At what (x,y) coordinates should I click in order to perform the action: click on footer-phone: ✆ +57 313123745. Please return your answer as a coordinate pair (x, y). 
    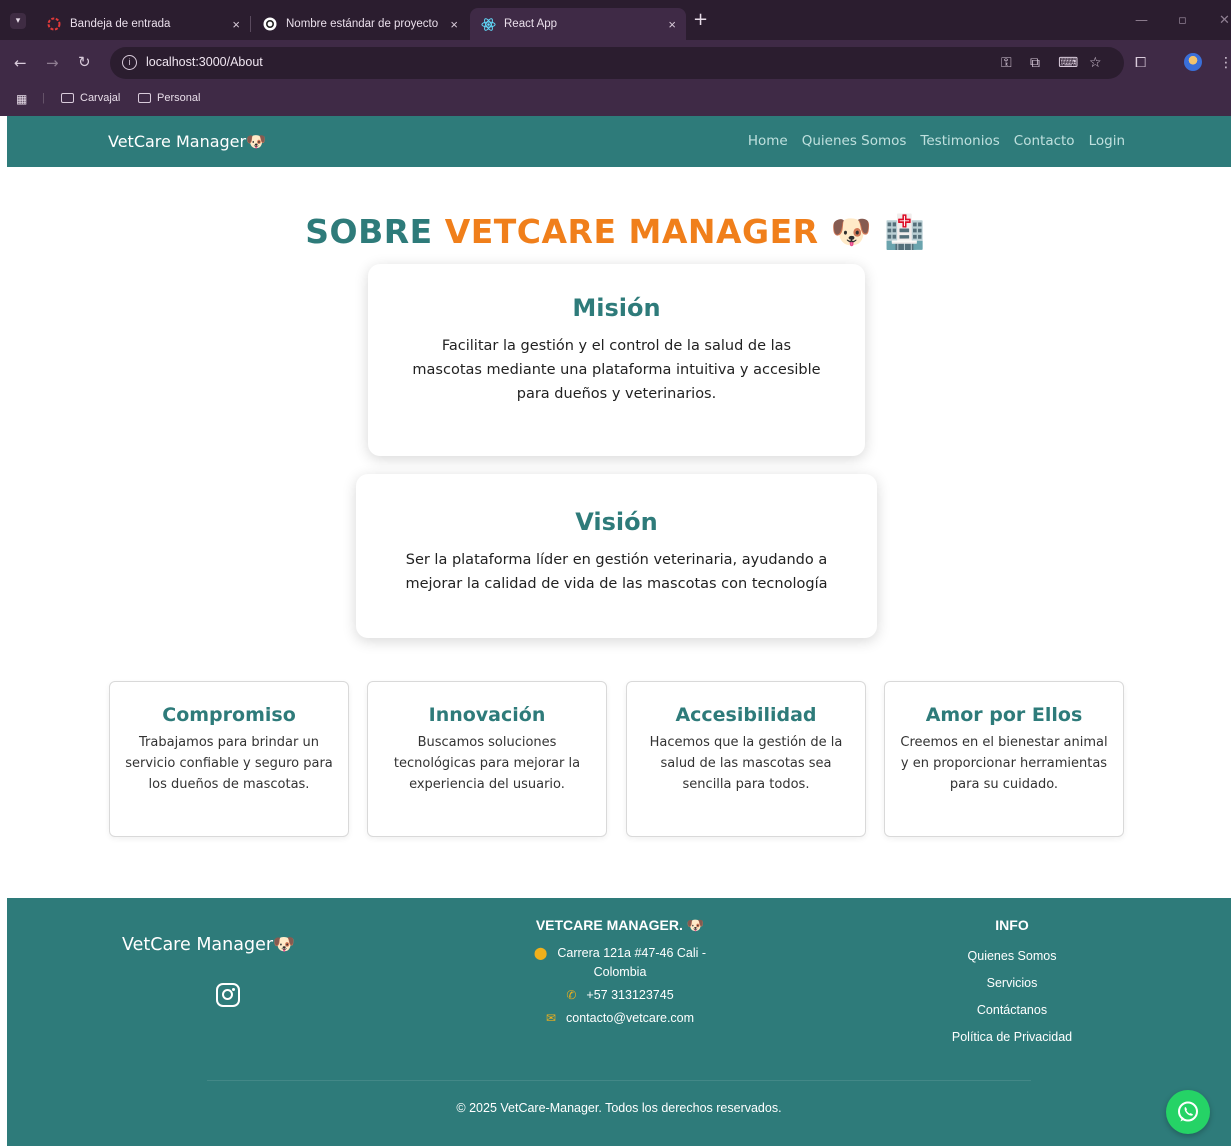
    Looking at the image, I should click on (620, 995).